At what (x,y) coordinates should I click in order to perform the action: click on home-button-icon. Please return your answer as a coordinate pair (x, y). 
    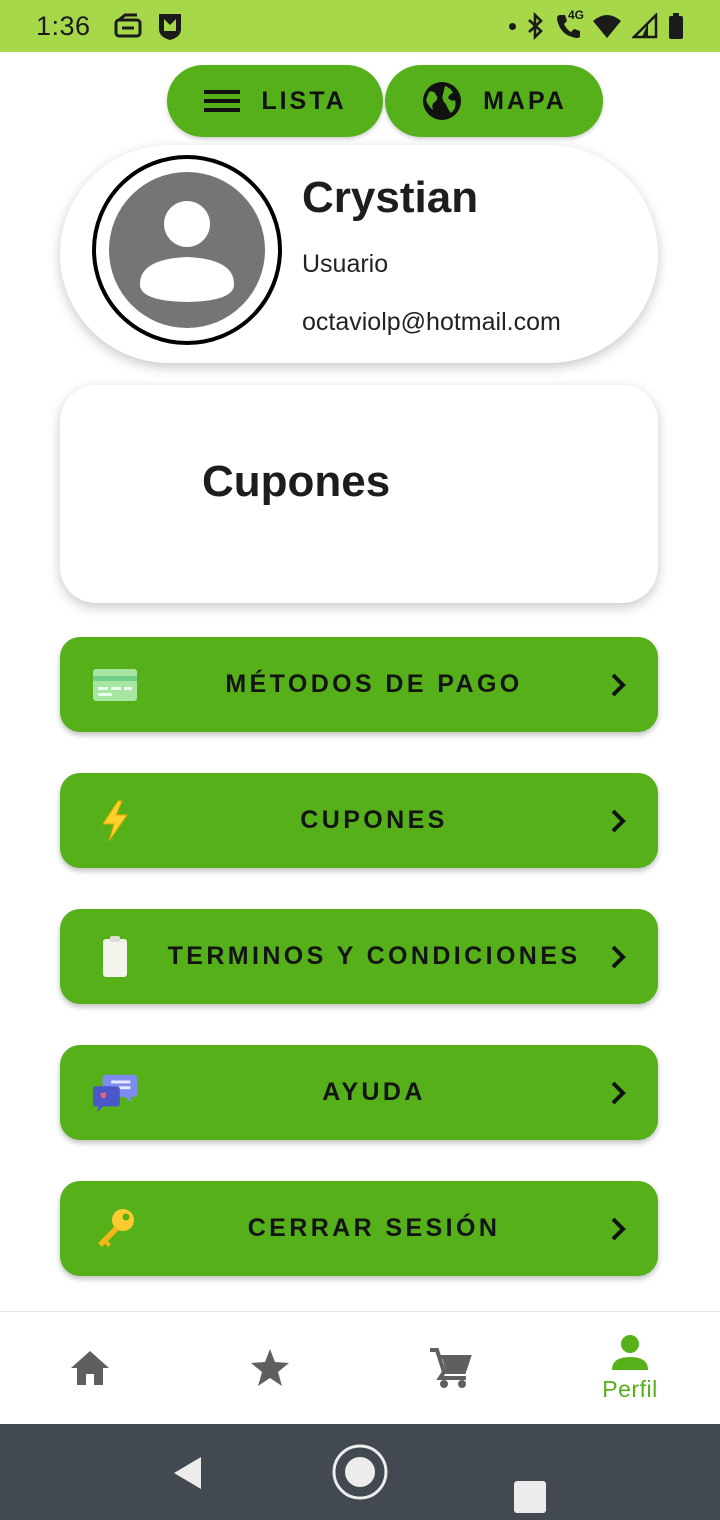
    Looking at the image, I should click on (360, 1472).